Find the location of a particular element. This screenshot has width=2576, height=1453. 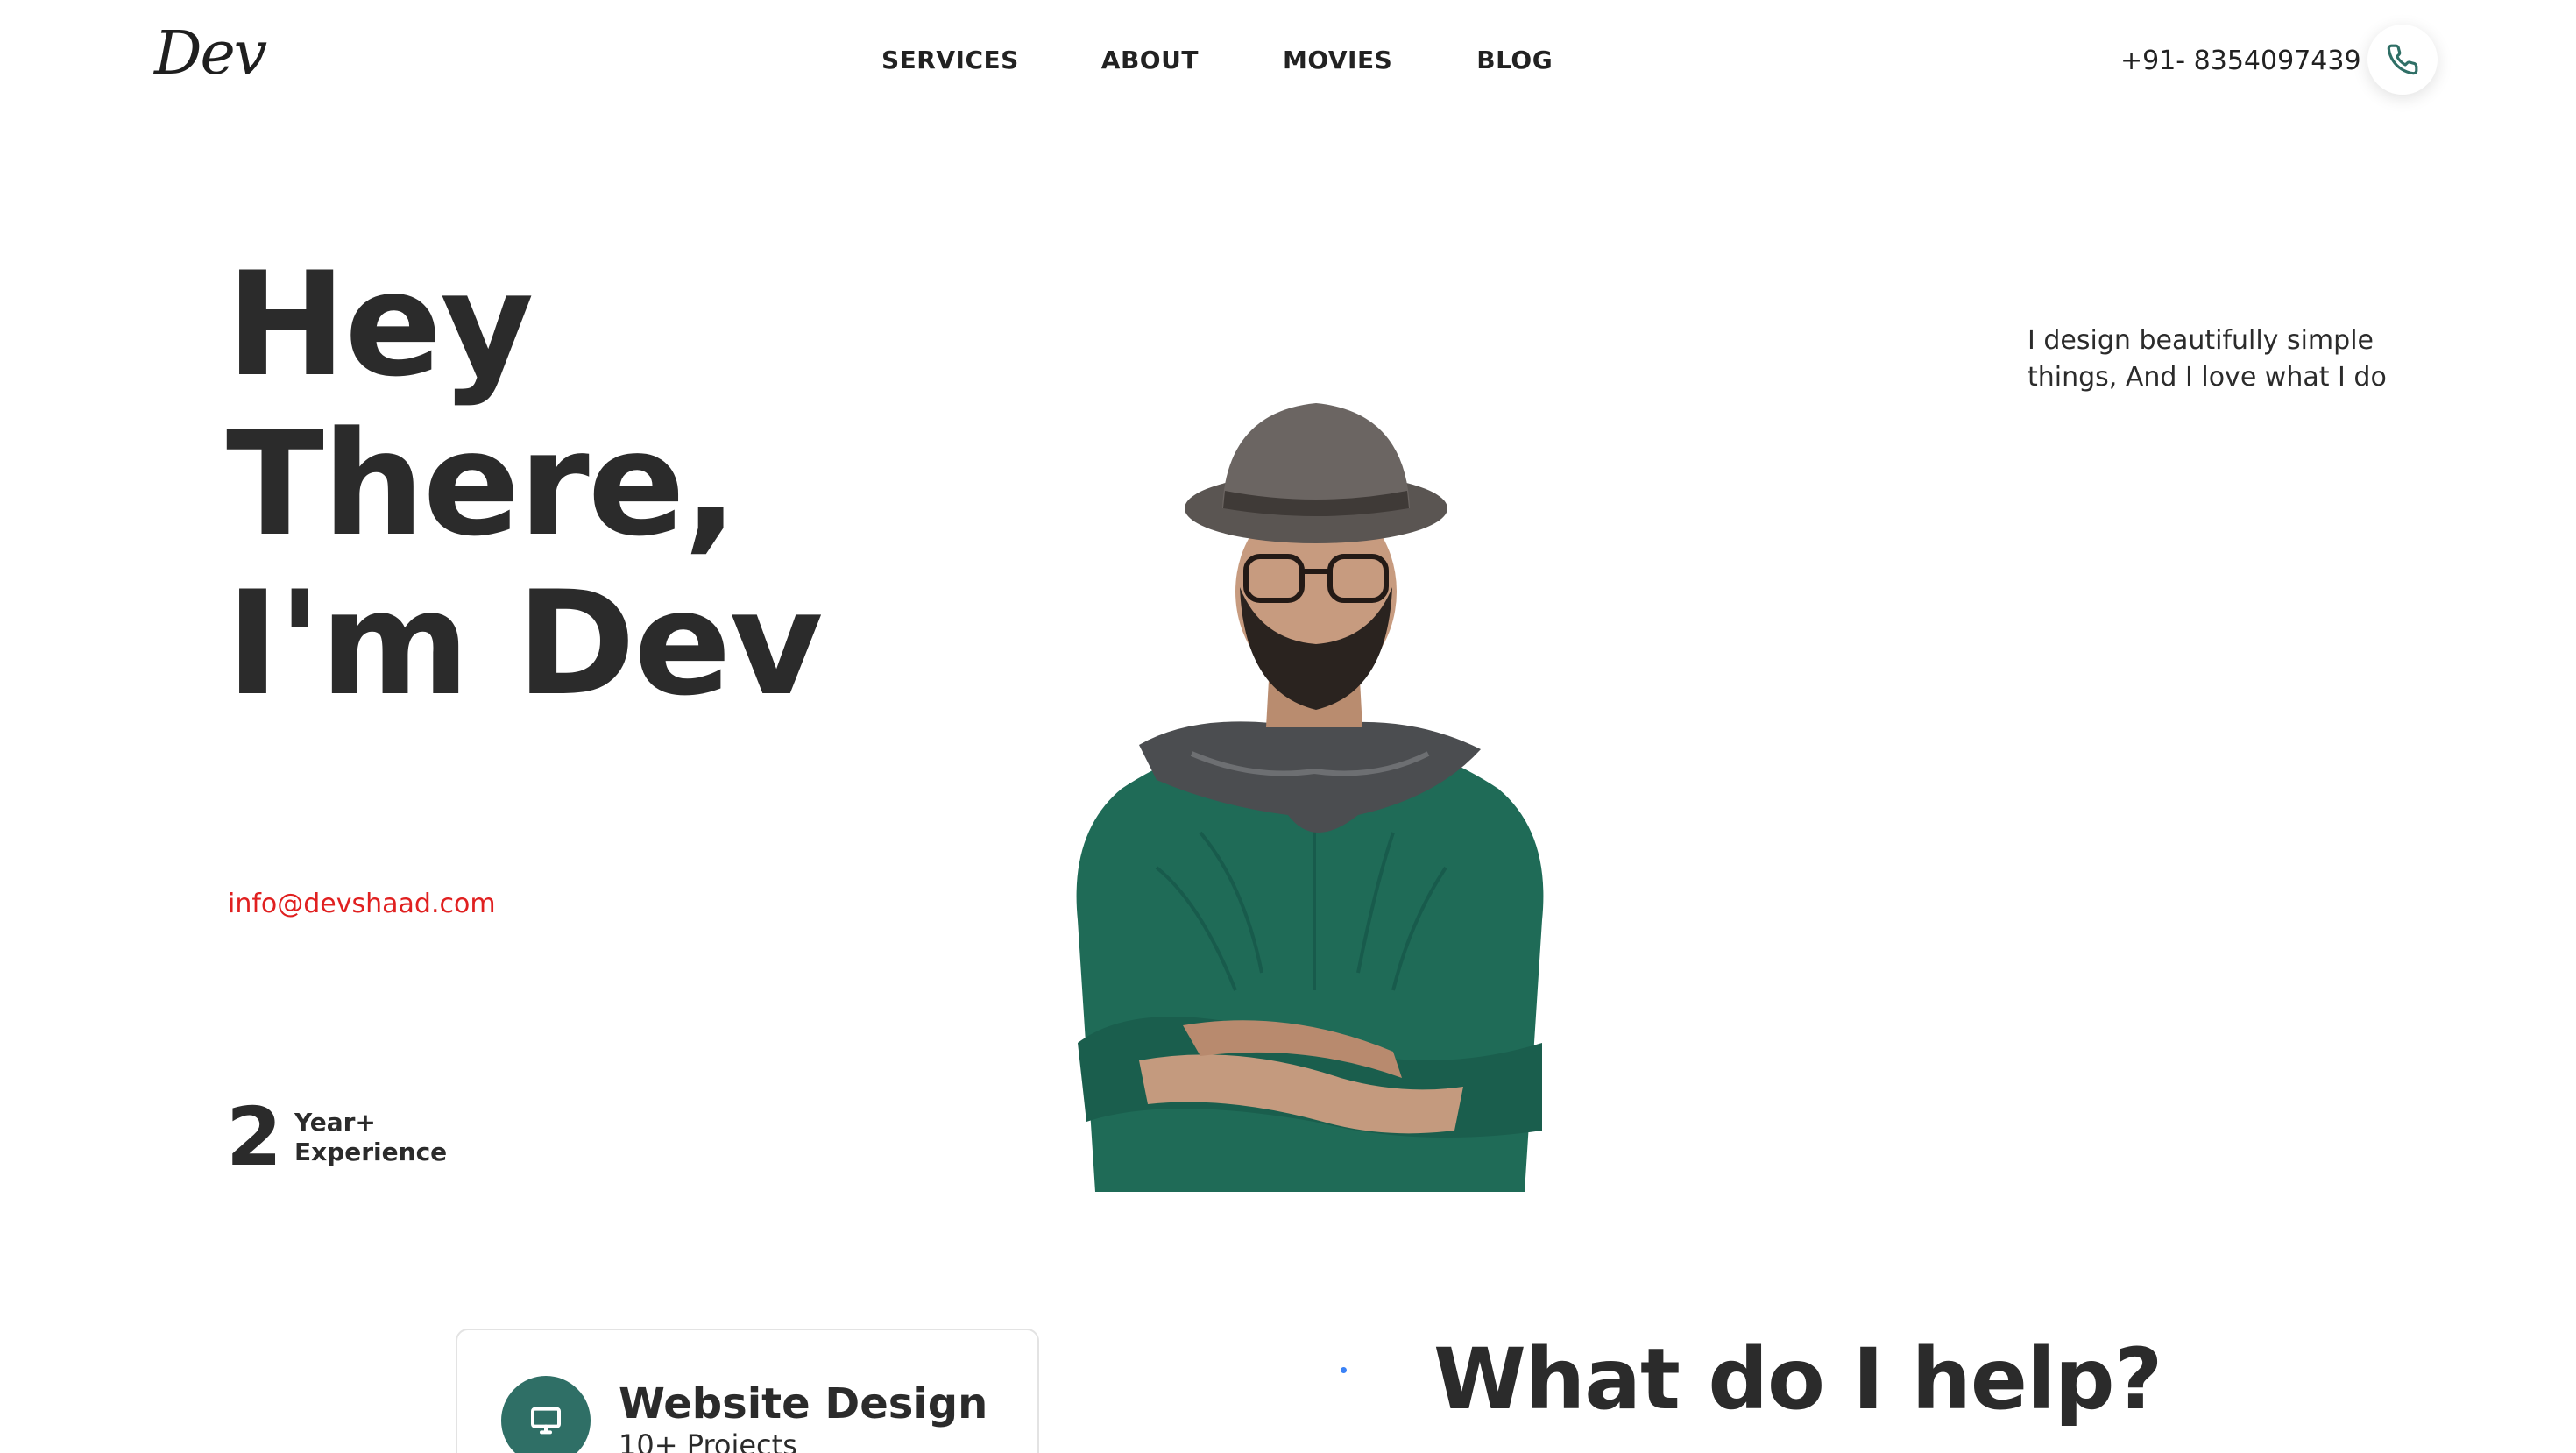

phone-number: +91- 8354097439 is located at coordinates (2240, 61).